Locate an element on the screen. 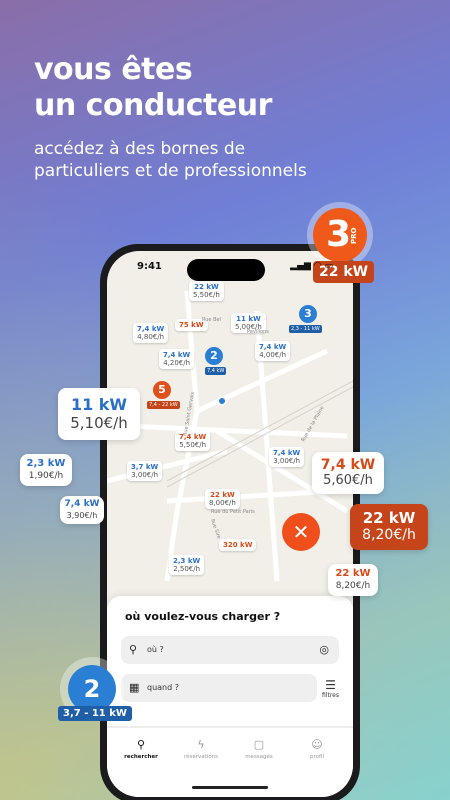 The height and width of the screenshot is (800, 450). map-pin: 320 kW is located at coordinates (238, 545).